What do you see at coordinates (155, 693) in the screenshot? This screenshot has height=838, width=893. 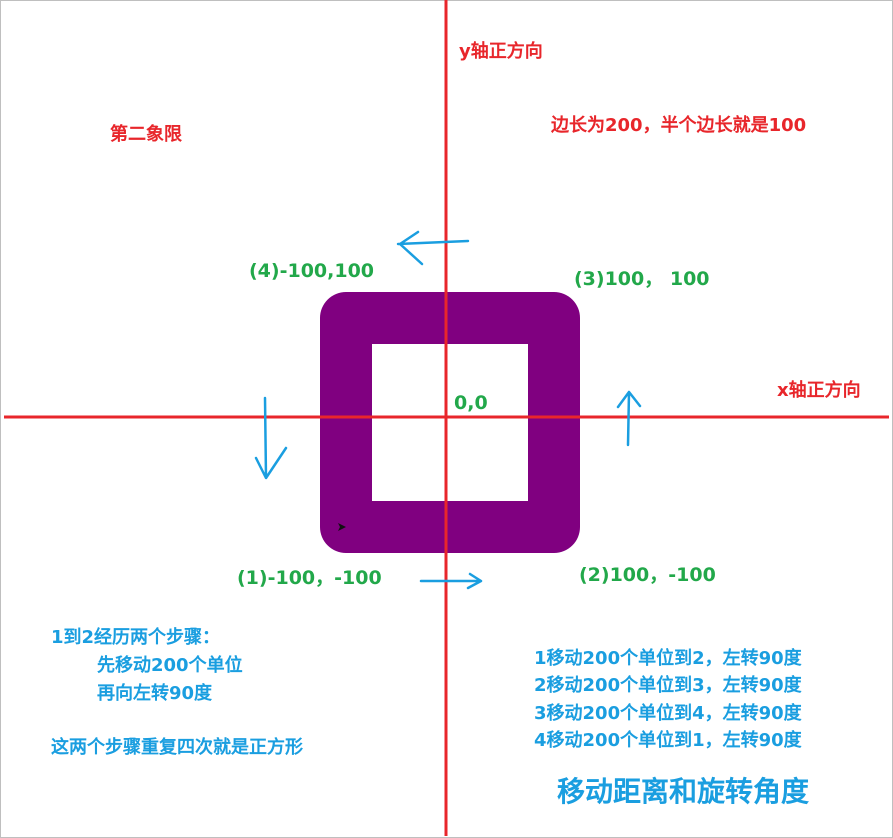 I see `left-note-line-3: 再向左转90度` at bounding box center [155, 693].